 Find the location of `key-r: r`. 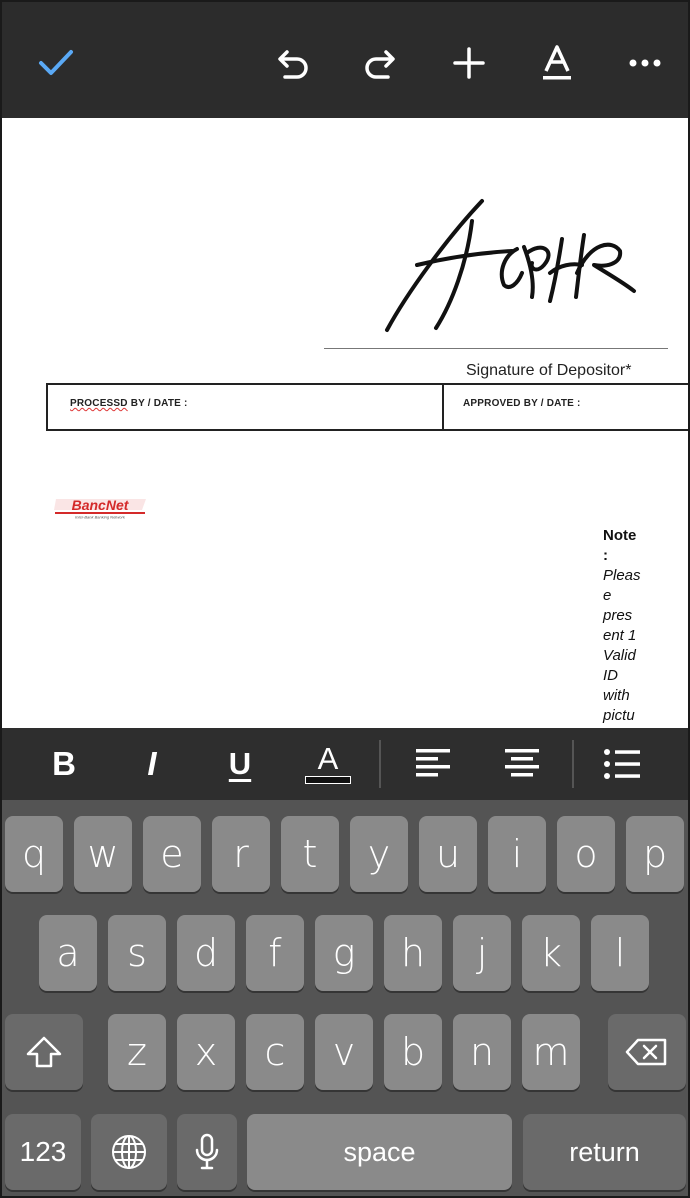

key-r: r is located at coordinates (241, 854).